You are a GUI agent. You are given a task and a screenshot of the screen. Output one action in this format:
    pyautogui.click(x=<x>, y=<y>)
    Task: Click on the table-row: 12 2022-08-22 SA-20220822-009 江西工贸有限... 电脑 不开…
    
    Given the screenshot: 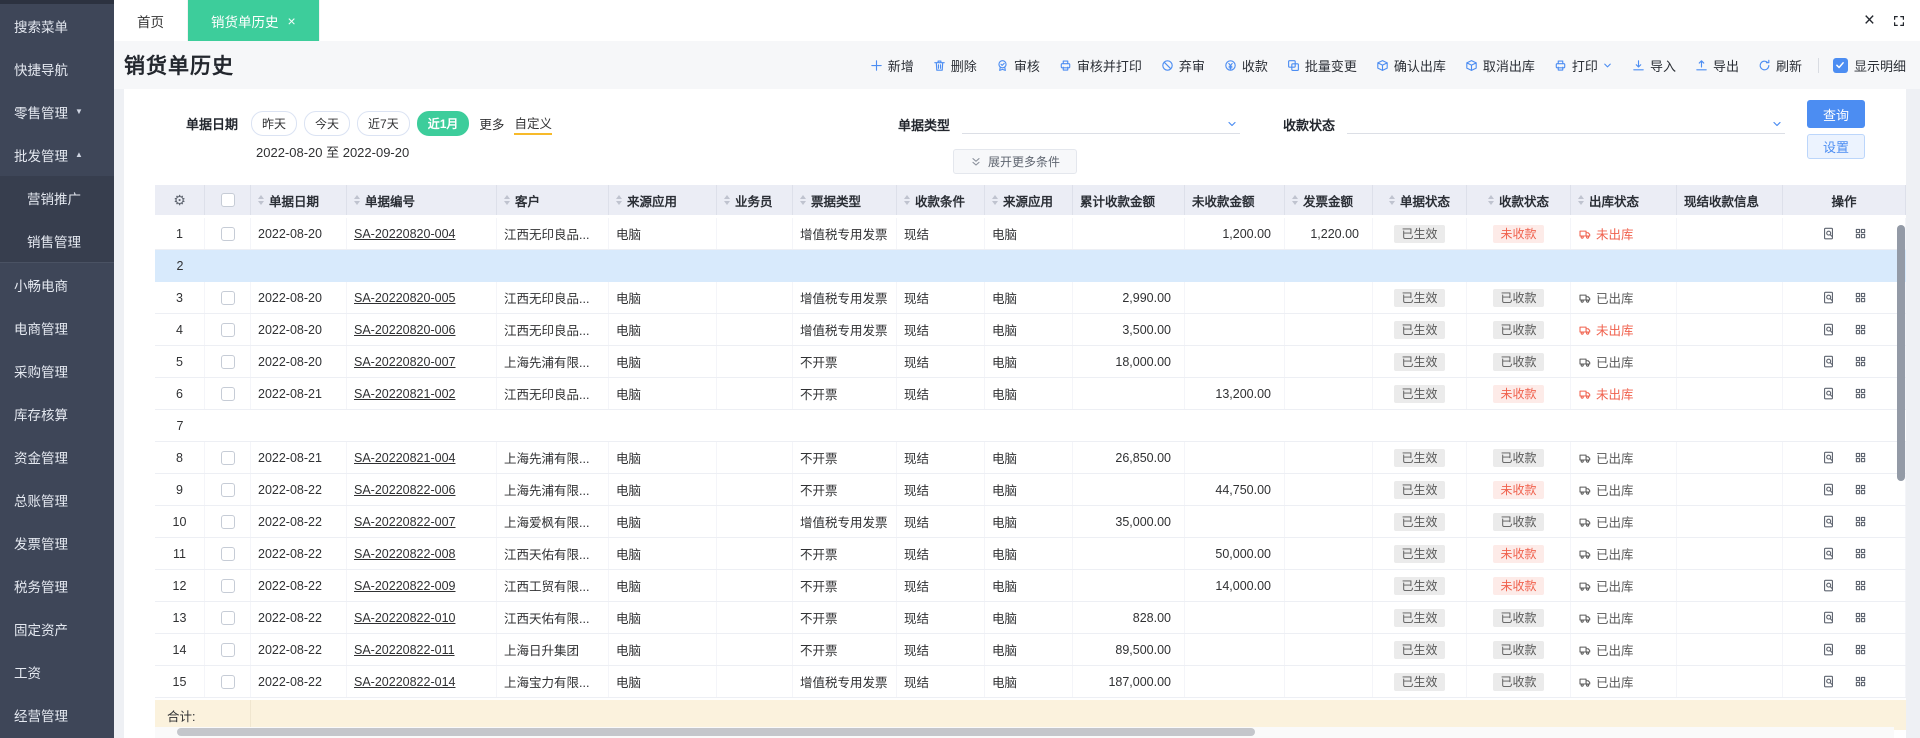 What is the action you would take?
    pyautogui.click(x=1030, y=586)
    